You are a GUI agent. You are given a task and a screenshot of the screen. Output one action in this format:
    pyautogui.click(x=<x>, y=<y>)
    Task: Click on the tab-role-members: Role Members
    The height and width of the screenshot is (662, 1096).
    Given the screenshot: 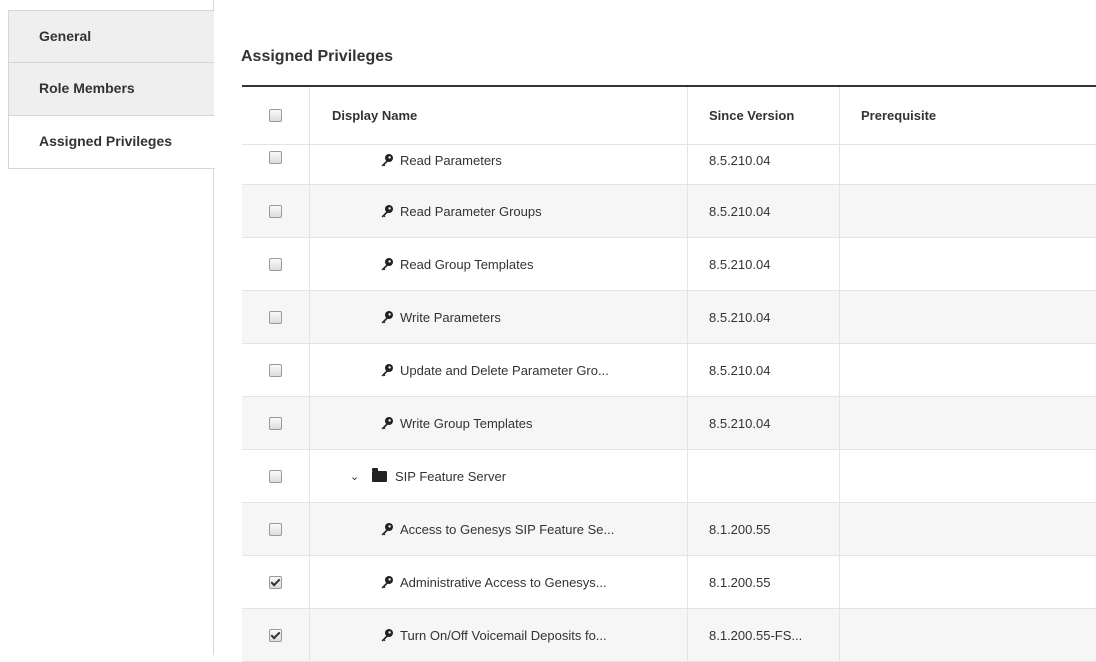 What is the action you would take?
    pyautogui.click(x=111, y=89)
    